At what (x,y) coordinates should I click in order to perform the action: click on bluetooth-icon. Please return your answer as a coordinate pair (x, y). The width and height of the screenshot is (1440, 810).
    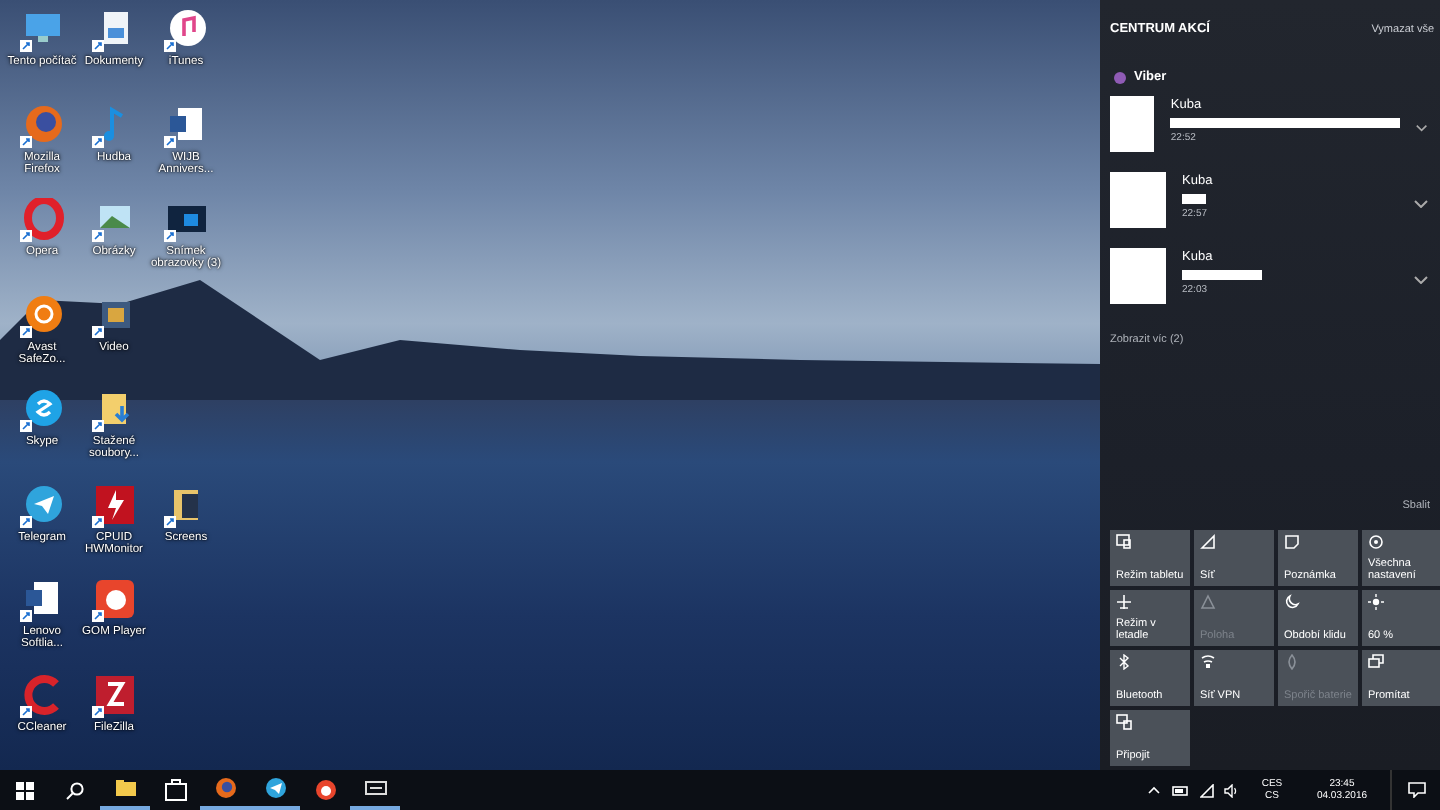
    Looking at the image, I should click on (1124, 662).